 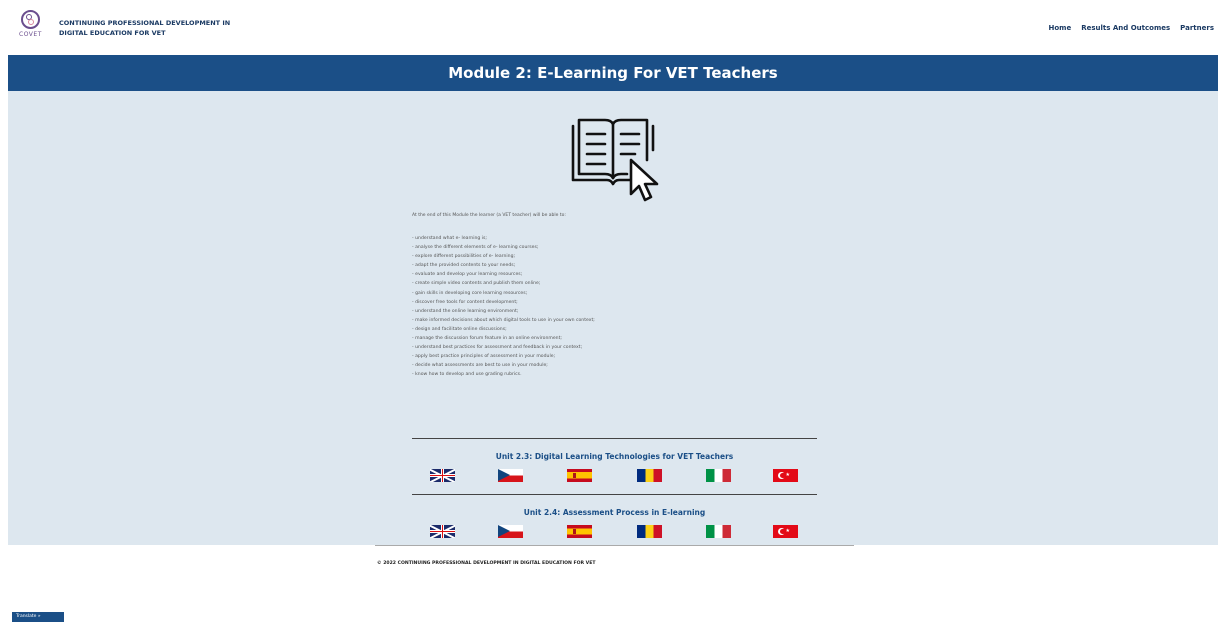 I want to click on unit-2-4-language-flags: ★, so click(x=614, y=531).